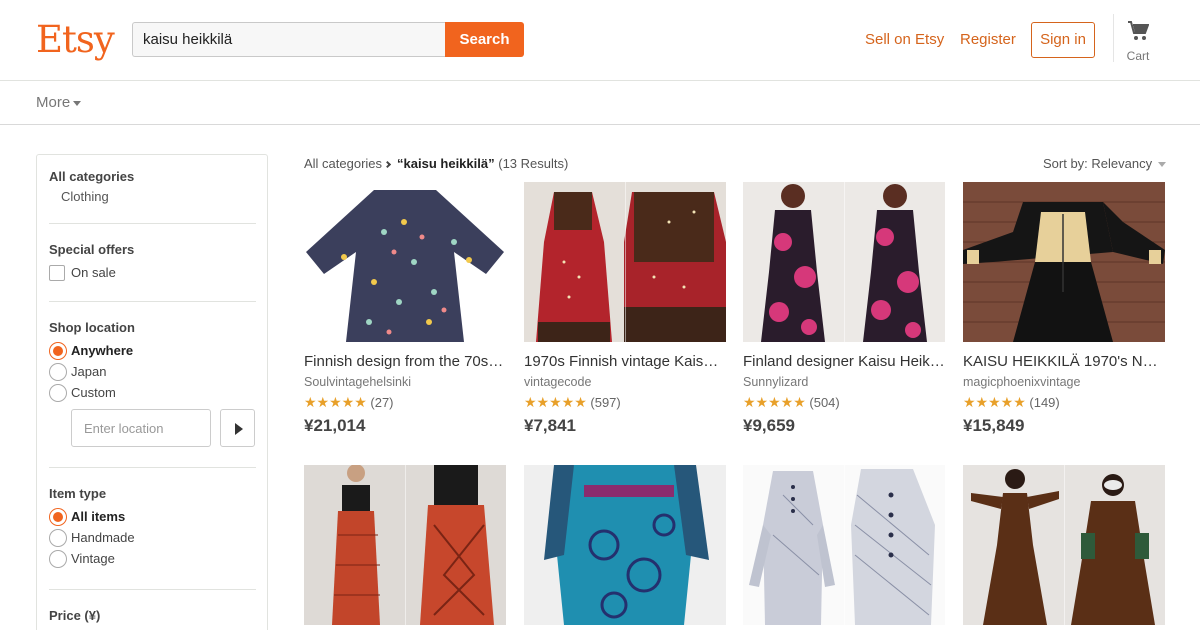 This screenshot has height=630, width=1200. Describe the element at coordinates (625, 382) in the screenshot. I see `listing-shop: vintagecode` at that location.